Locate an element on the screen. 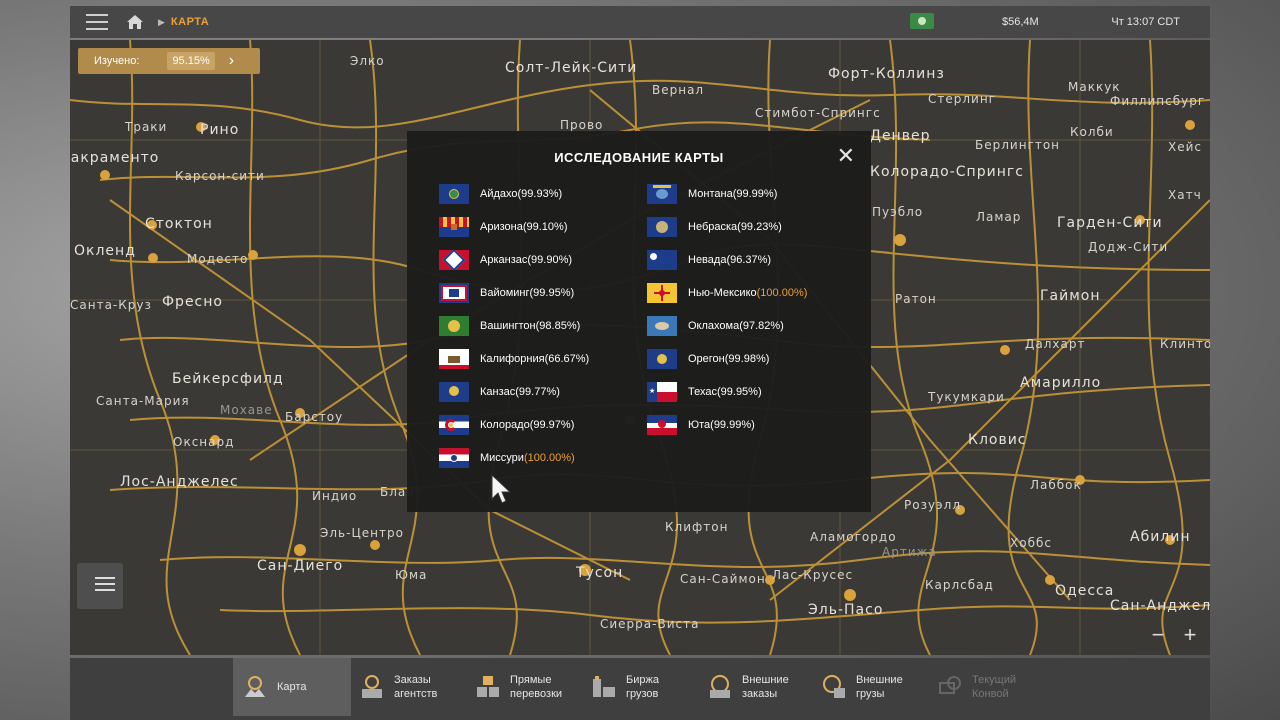 This screenshot has height=720, width=1280. close-icon: ✕ is located at coordinates (846, 156).